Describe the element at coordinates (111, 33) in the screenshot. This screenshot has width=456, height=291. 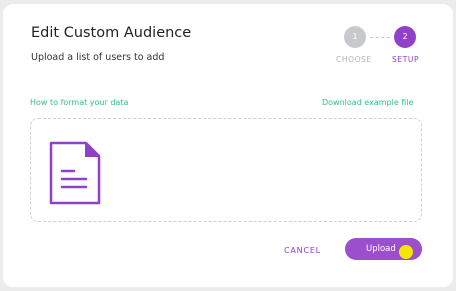
I see `dialog-title: Edit Custom Audience` at that location.